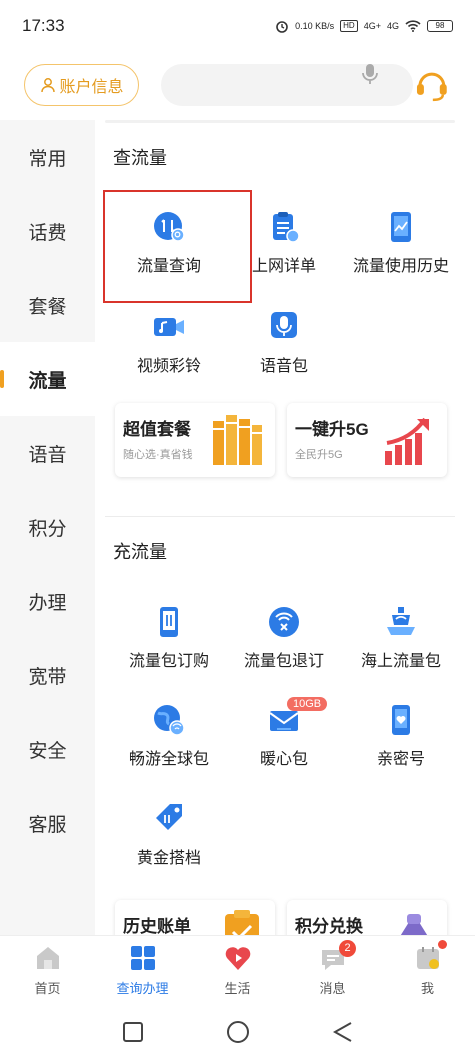 The image size is (475, 1059). What do you see at coordinates (349, 26) in the screenshot?
I see `hd-icon: HD` at bounding box center [349, 26].